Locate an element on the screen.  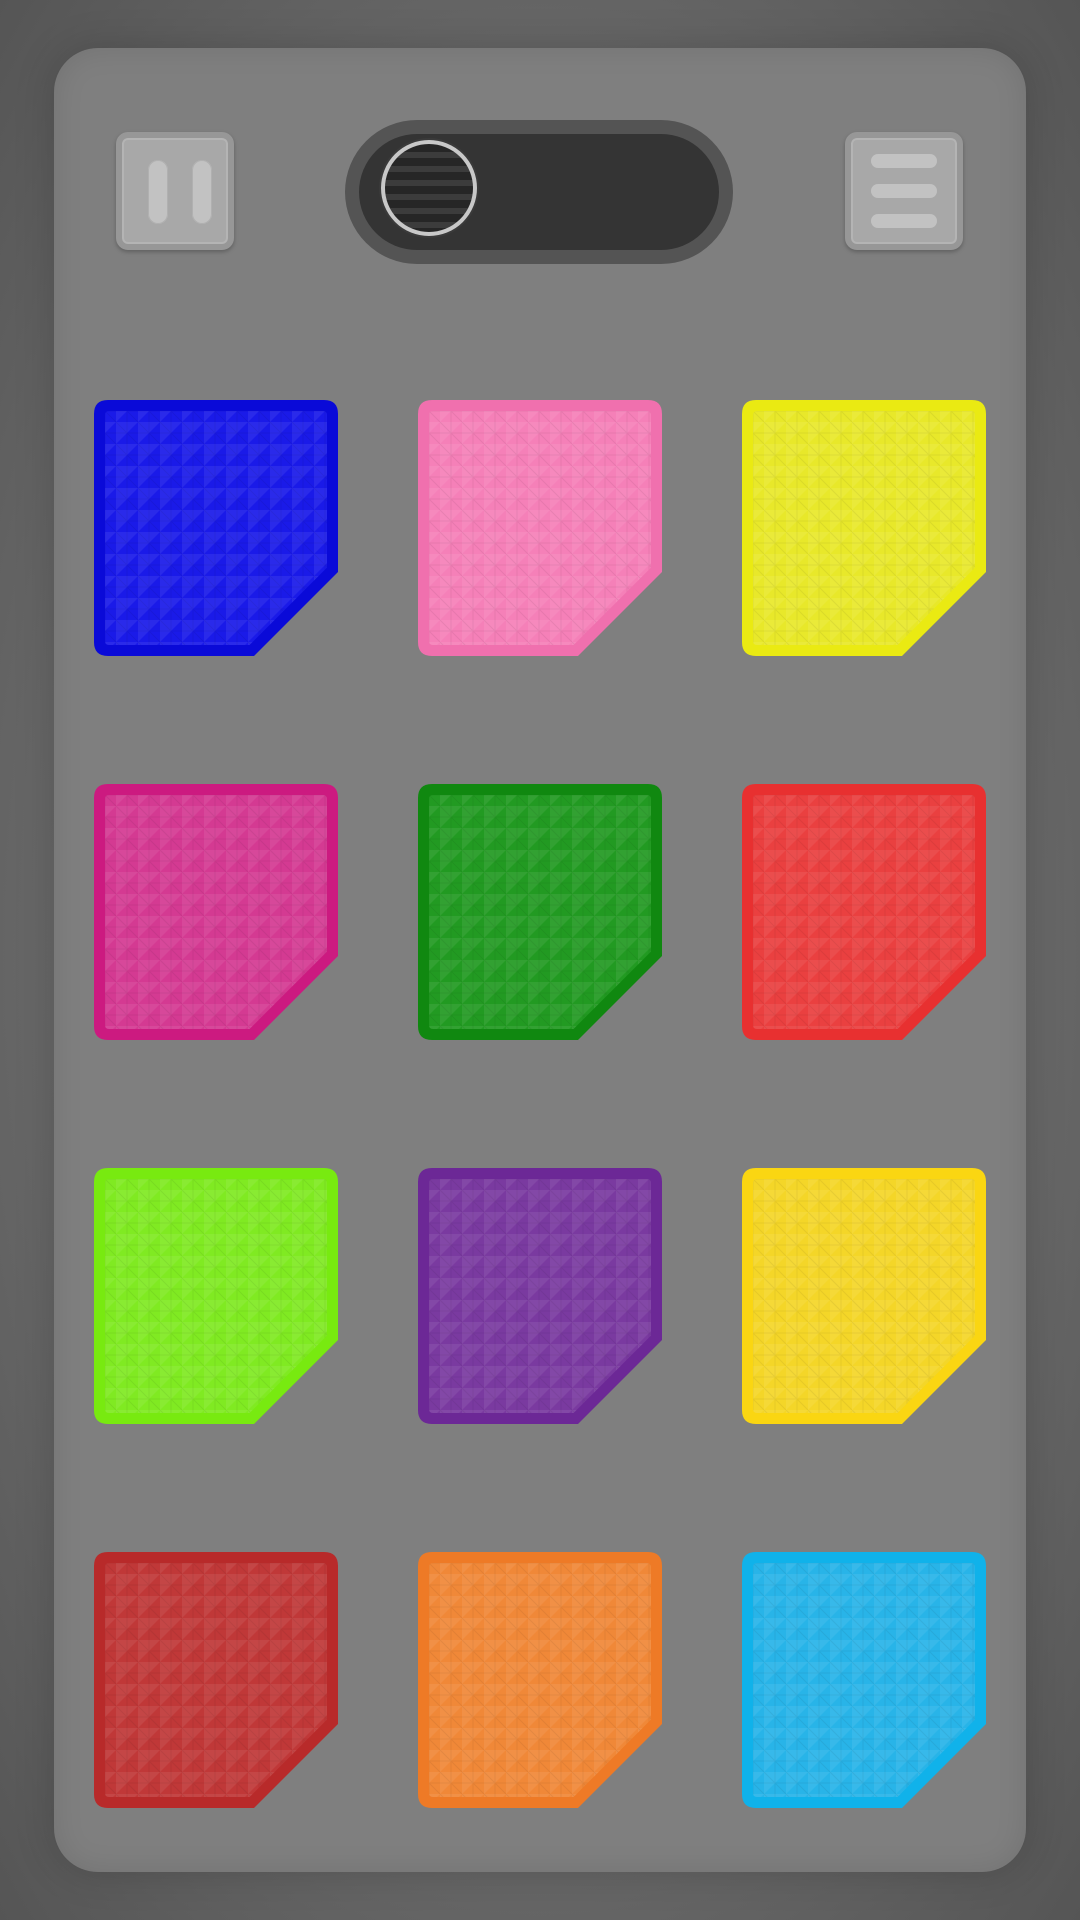
tile-yellow-shape is located at coordinates (864, 528).